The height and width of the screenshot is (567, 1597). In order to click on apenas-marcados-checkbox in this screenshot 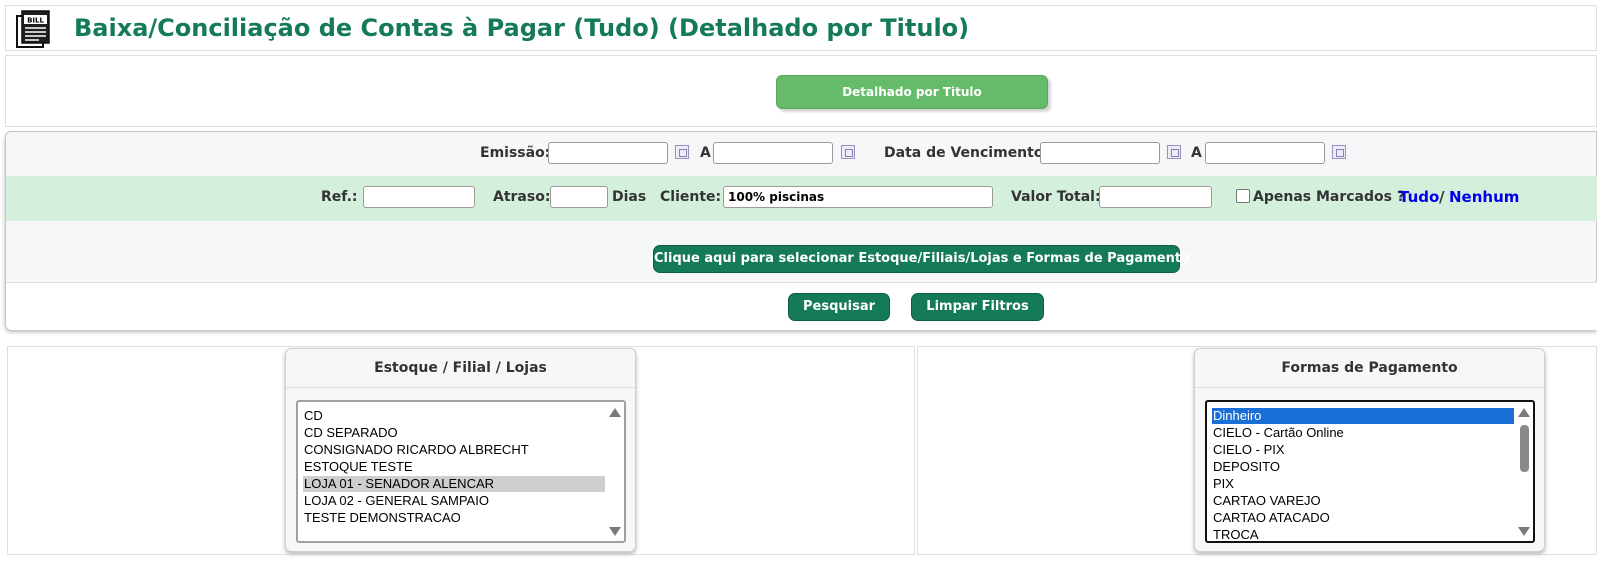, I will do `click(1243, 196)`.